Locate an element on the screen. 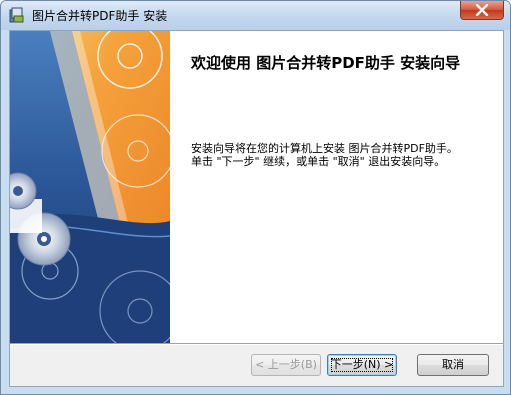 Image resolution: width=511 pixels, height=395 pixels. window-title: 图片合并转PDF助手 安装 is located at coordinates (100, 16).